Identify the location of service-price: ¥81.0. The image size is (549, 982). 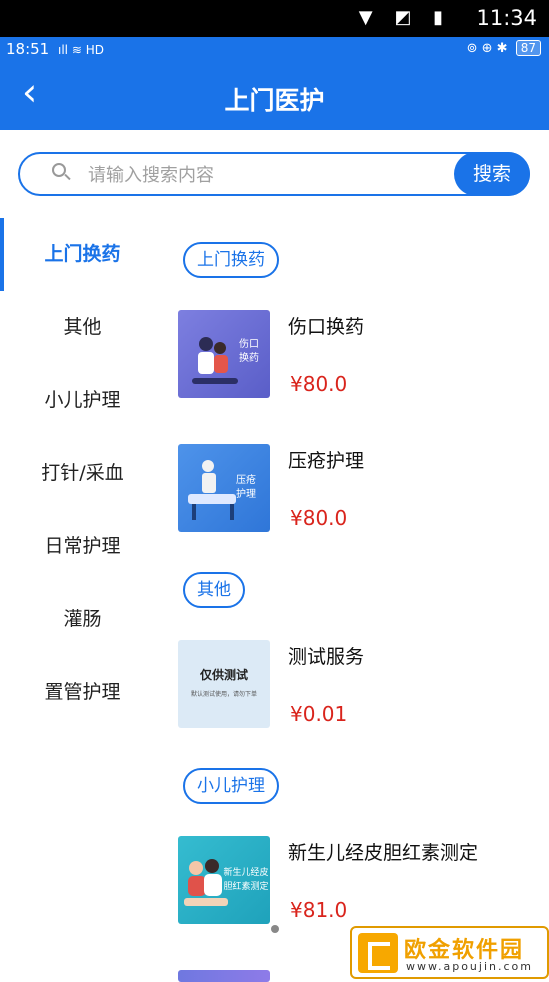
(319, 910).